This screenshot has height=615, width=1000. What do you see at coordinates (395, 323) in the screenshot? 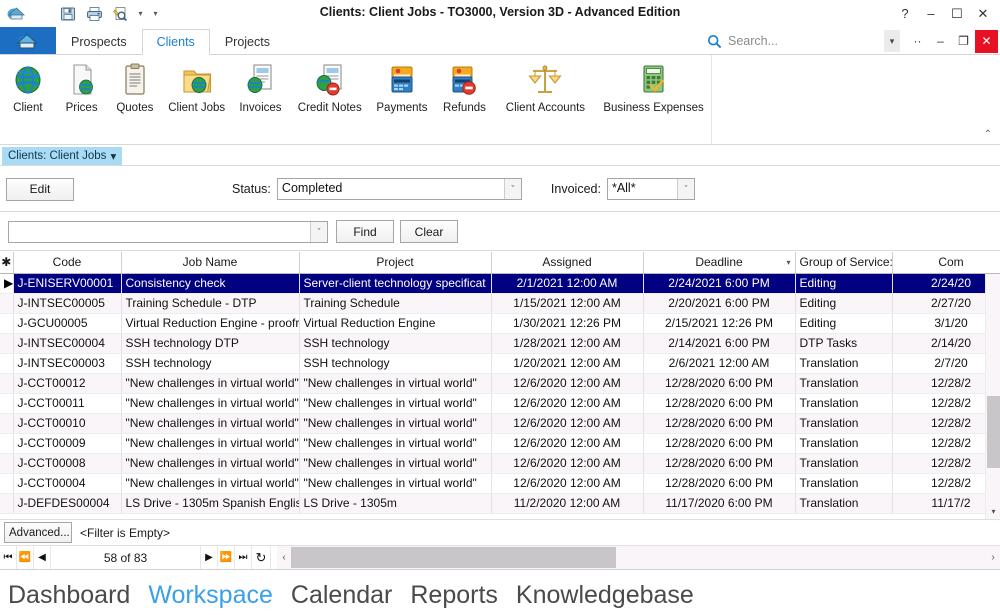
I see `cell-project: Virtual Reduction Engine` at bounding box center [395, 323].